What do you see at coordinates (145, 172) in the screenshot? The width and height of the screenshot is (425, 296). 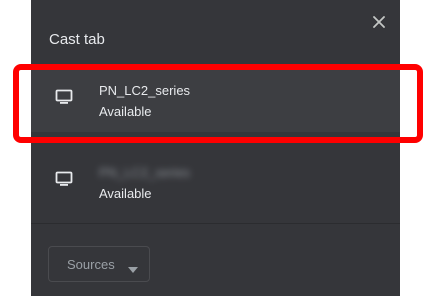 I see `sink-name-obscured: PN_LC2_series` at bounding box center [145, 172].